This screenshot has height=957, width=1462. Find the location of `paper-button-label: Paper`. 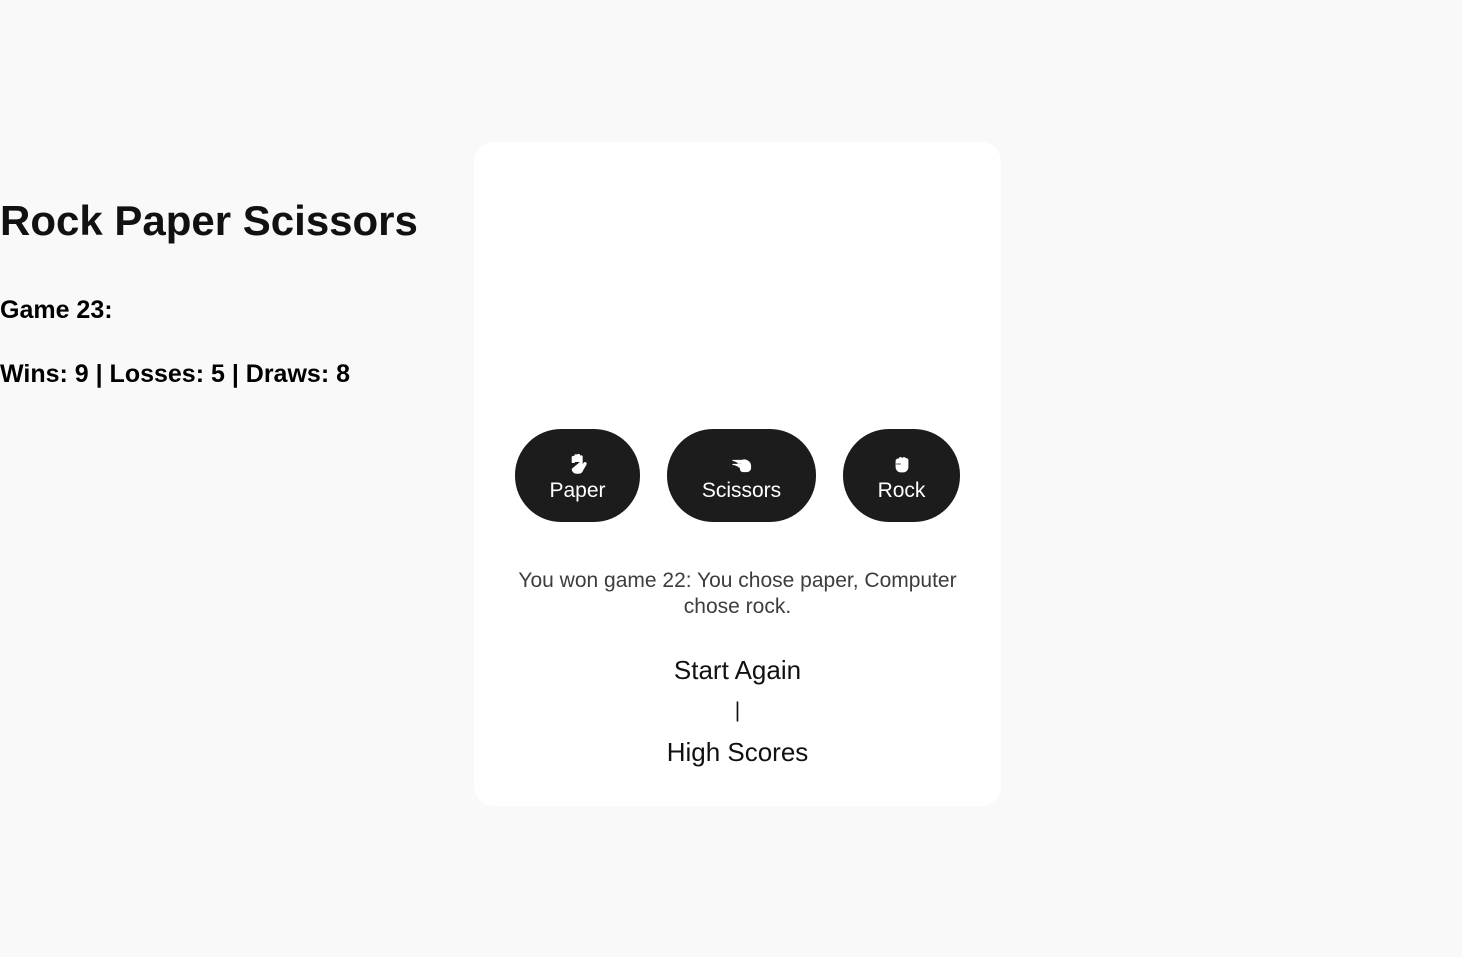

paper-button-label: Paper is located at coordinates (577, 490).